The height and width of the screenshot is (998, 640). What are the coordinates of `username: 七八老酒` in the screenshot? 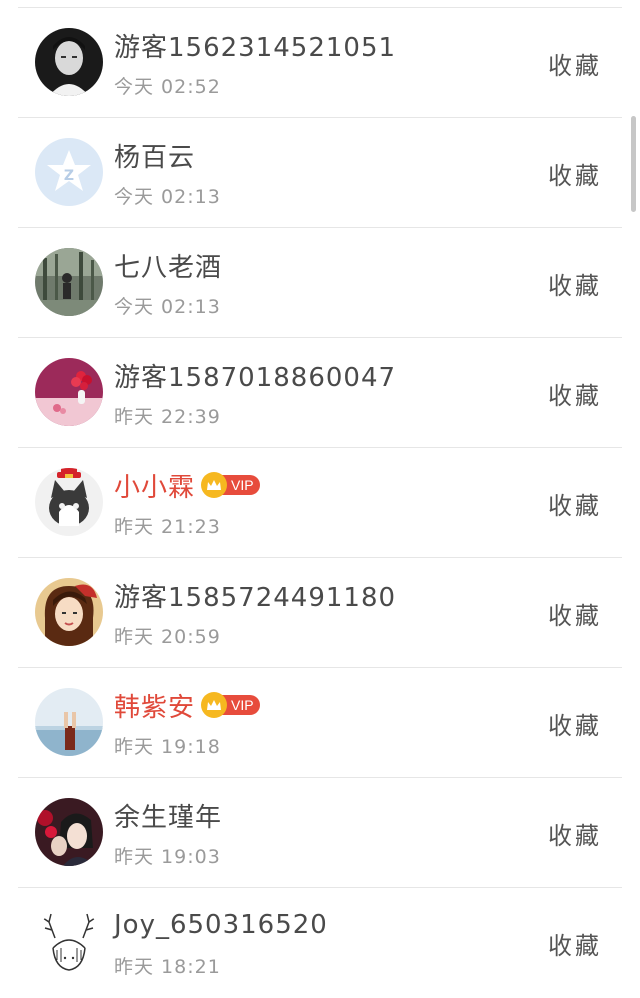 It's located at (168, 265).